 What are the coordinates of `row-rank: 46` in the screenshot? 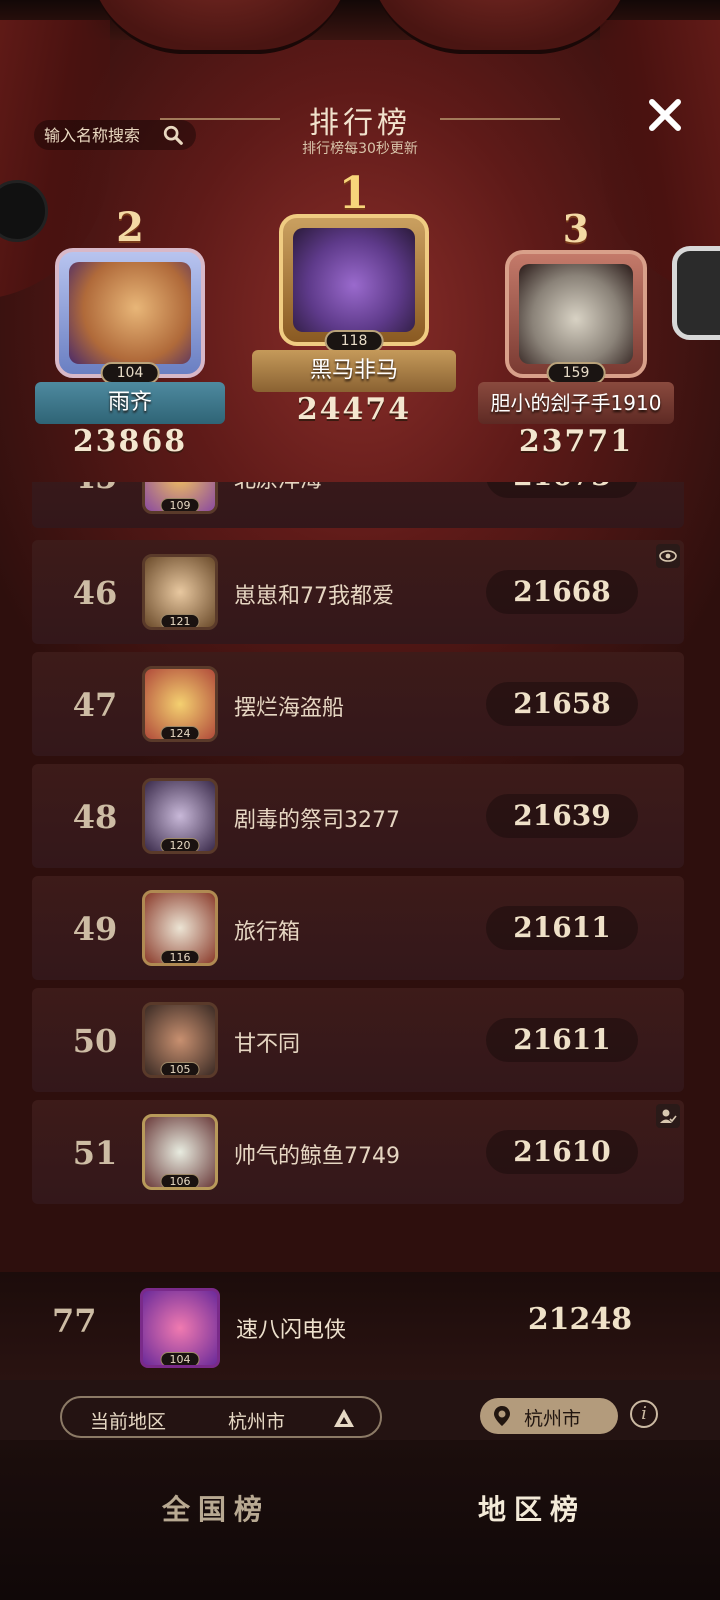 It's located at (95, 593).